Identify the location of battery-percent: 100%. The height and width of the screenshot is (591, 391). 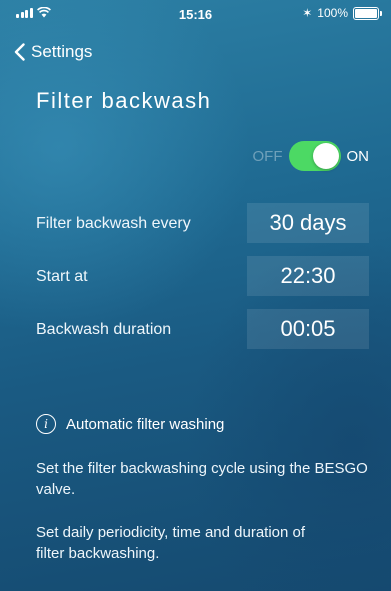
(332, 13).